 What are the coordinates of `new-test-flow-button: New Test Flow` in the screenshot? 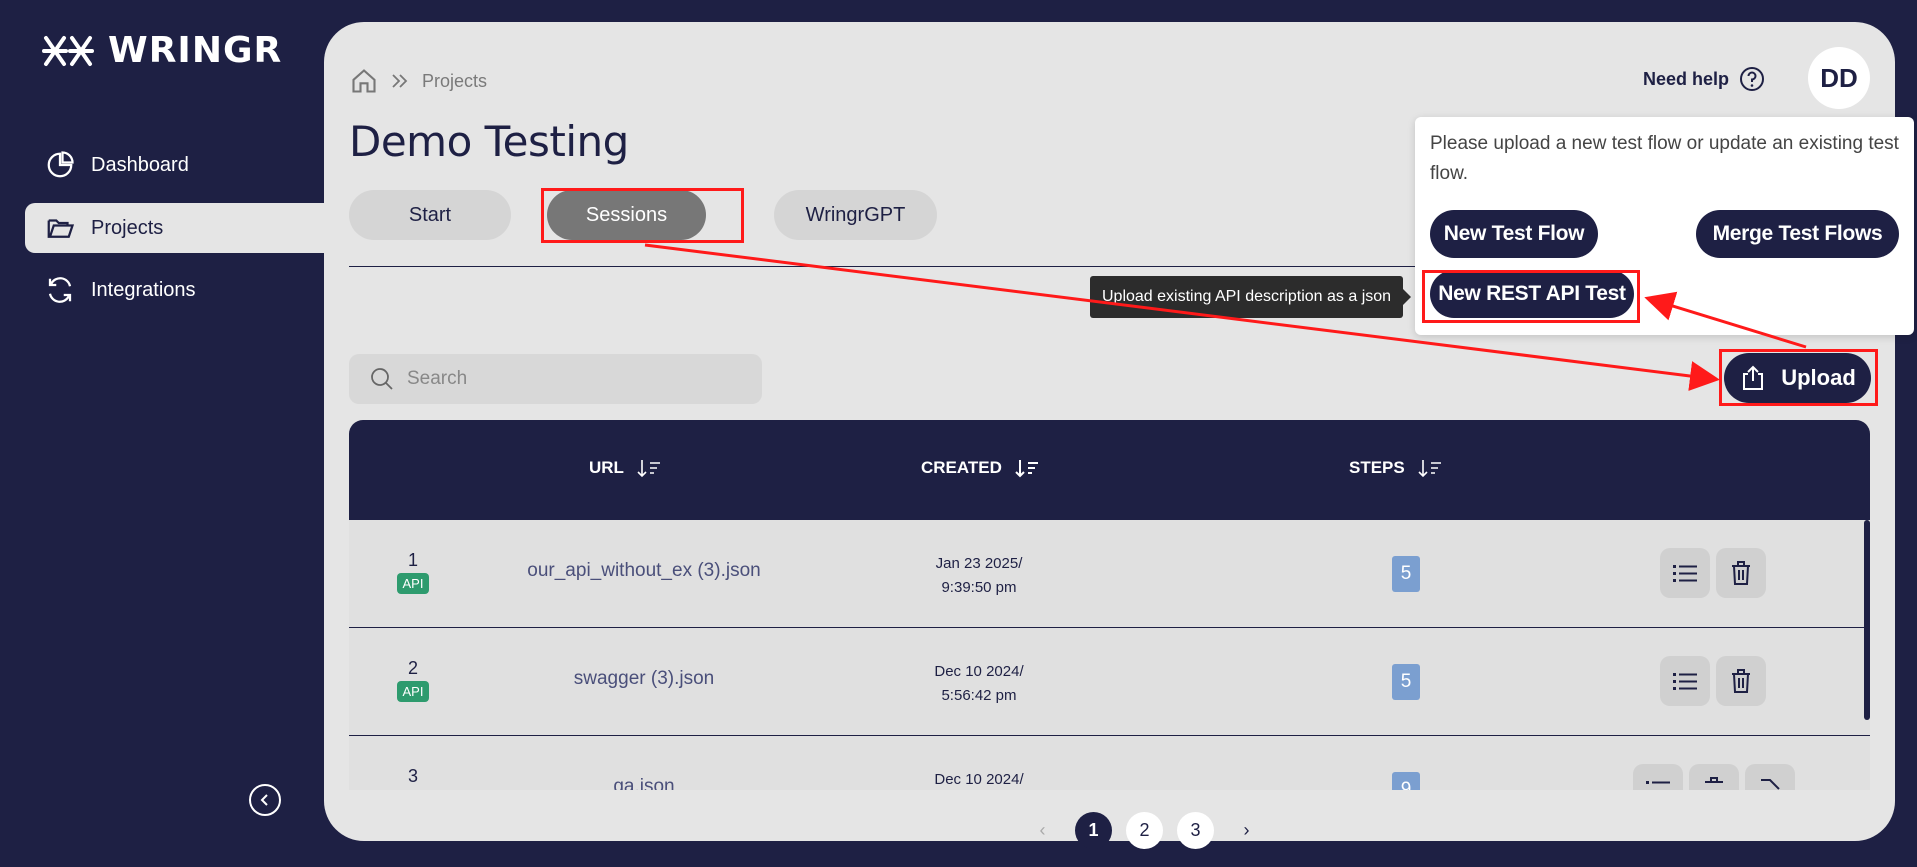 It's located at (1514, 234).